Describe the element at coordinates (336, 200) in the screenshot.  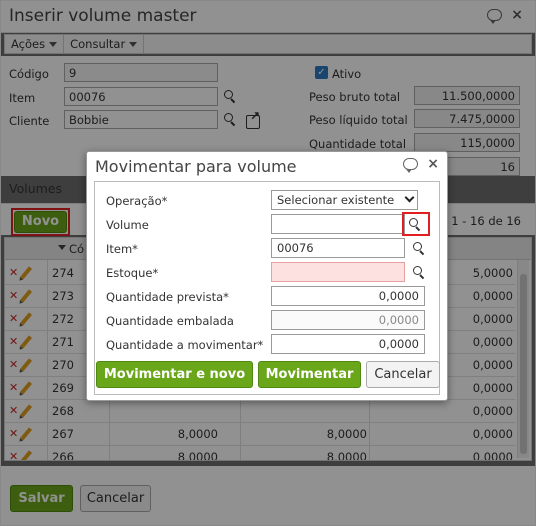
I see `operacao-value: Selecionar existente` at that location.